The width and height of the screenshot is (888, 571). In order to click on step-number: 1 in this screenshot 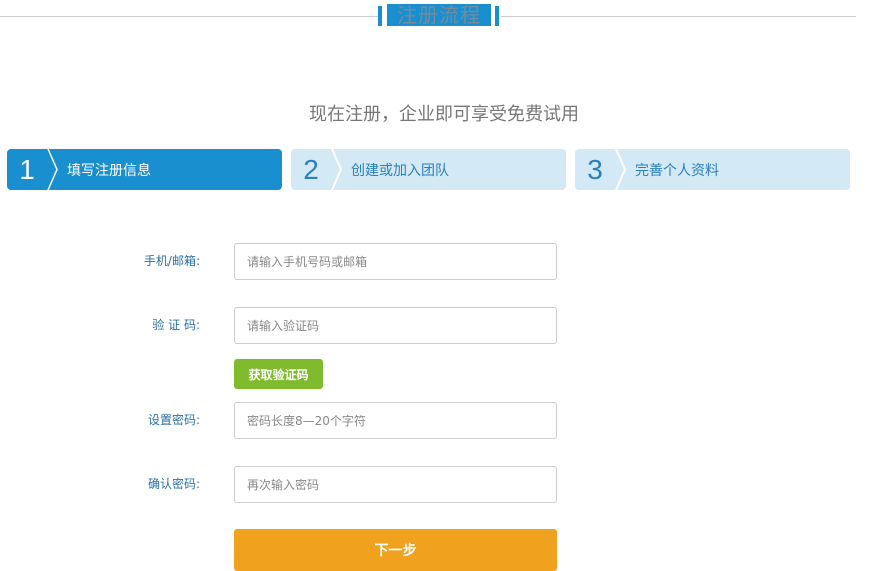, I will do `click(27, 169)`.